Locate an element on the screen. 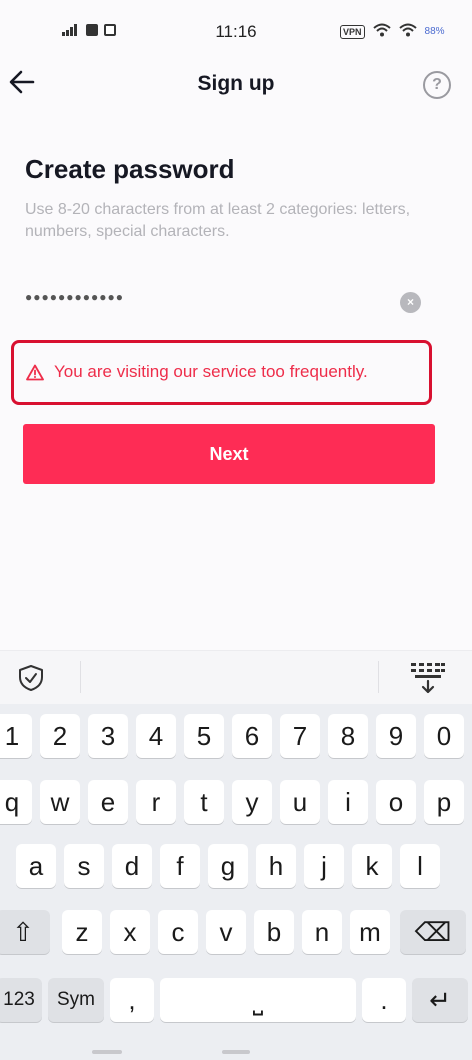 The image size is (472, 1060). key-9: 9 is located at coordinates (396, 736).